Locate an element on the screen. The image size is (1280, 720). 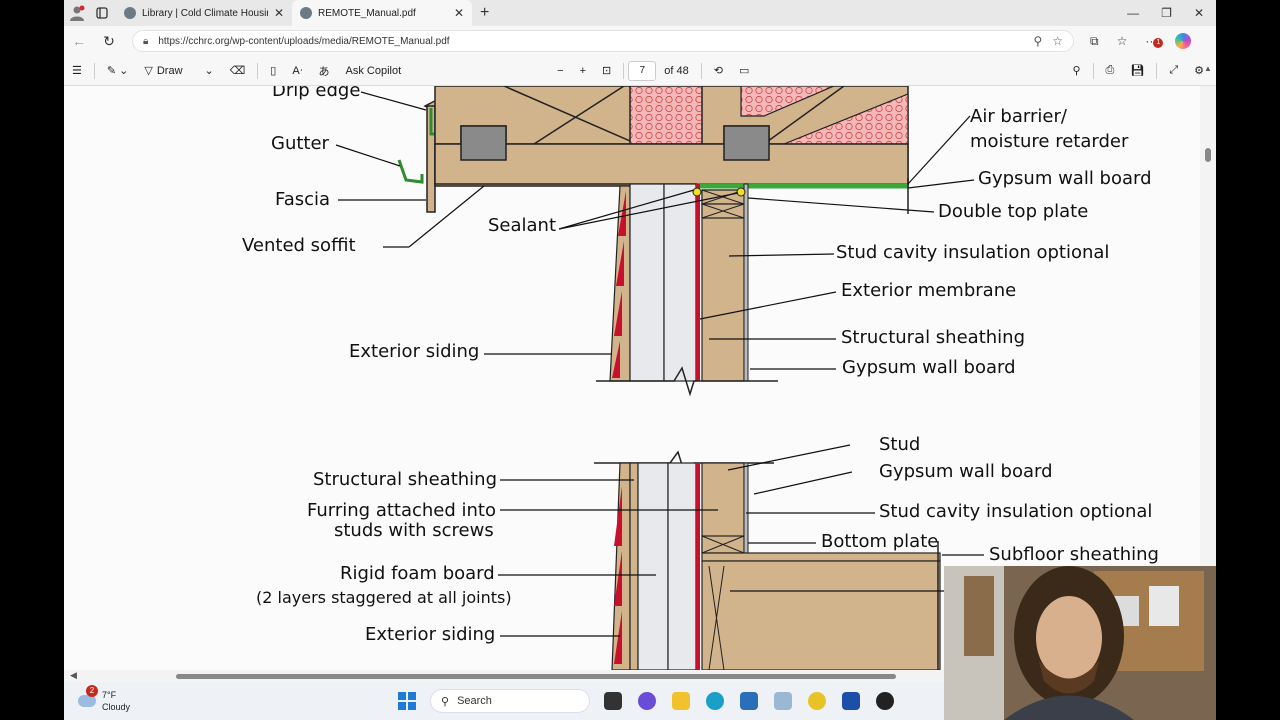
extensions-icon: ⧉ is located at coordinates (1094, 41).